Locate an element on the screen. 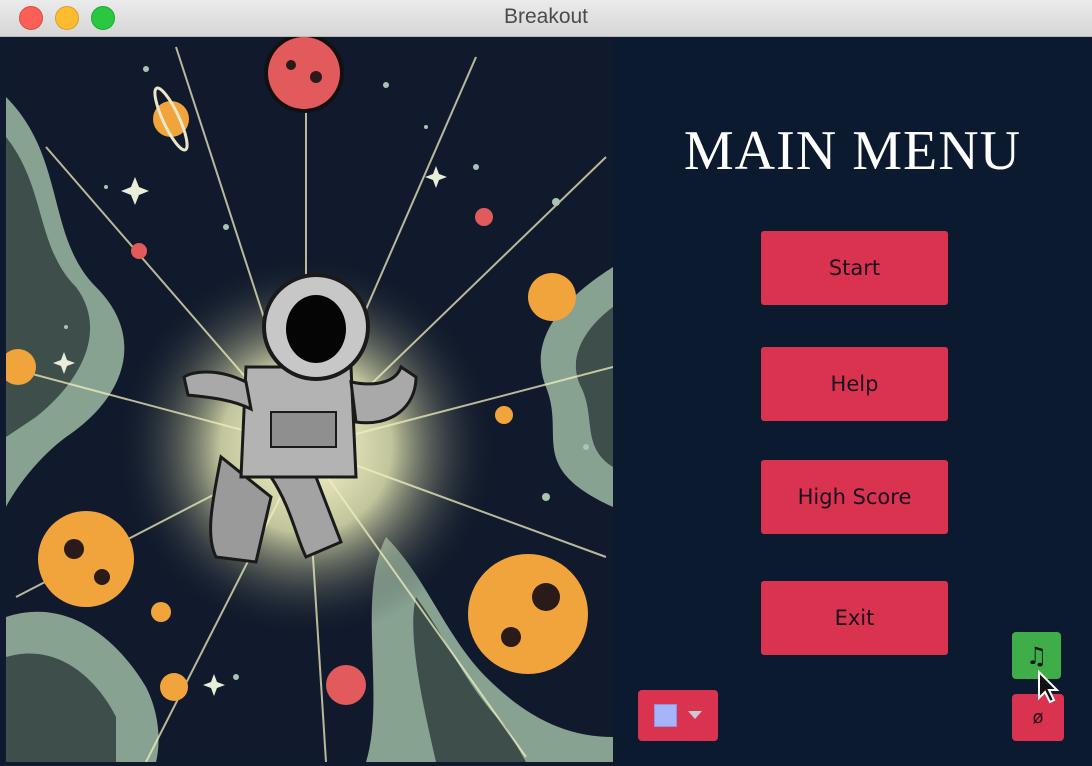  color-picker-button is located at coordinates (678, 715).